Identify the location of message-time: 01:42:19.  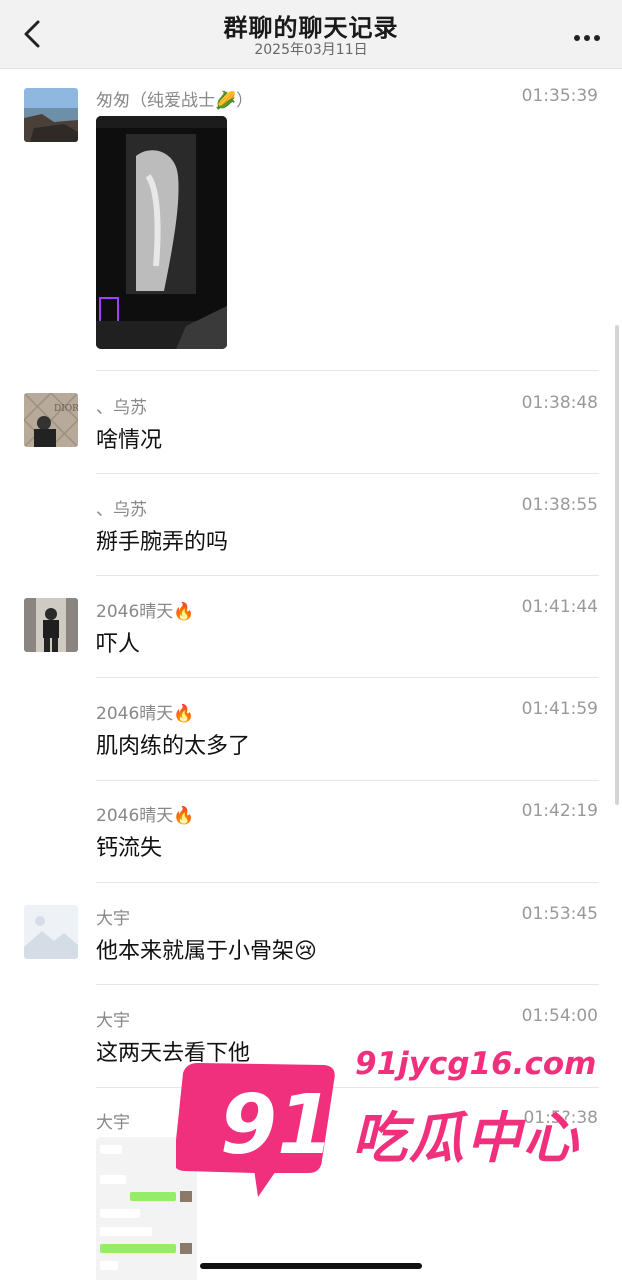
(559, 811).